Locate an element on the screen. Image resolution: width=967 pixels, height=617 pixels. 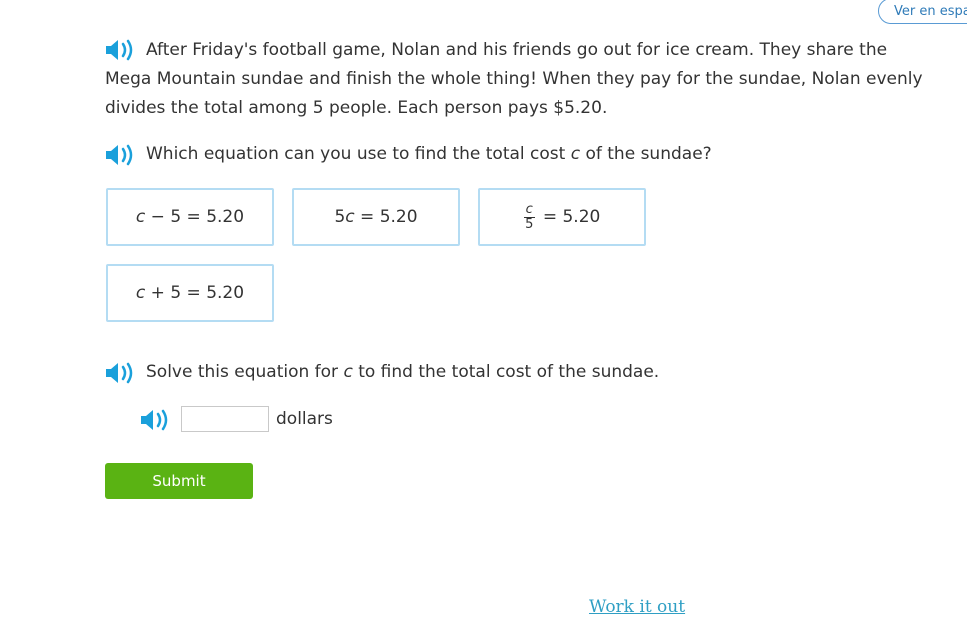
submit-button: Submit is located at coordinates (179, 481).